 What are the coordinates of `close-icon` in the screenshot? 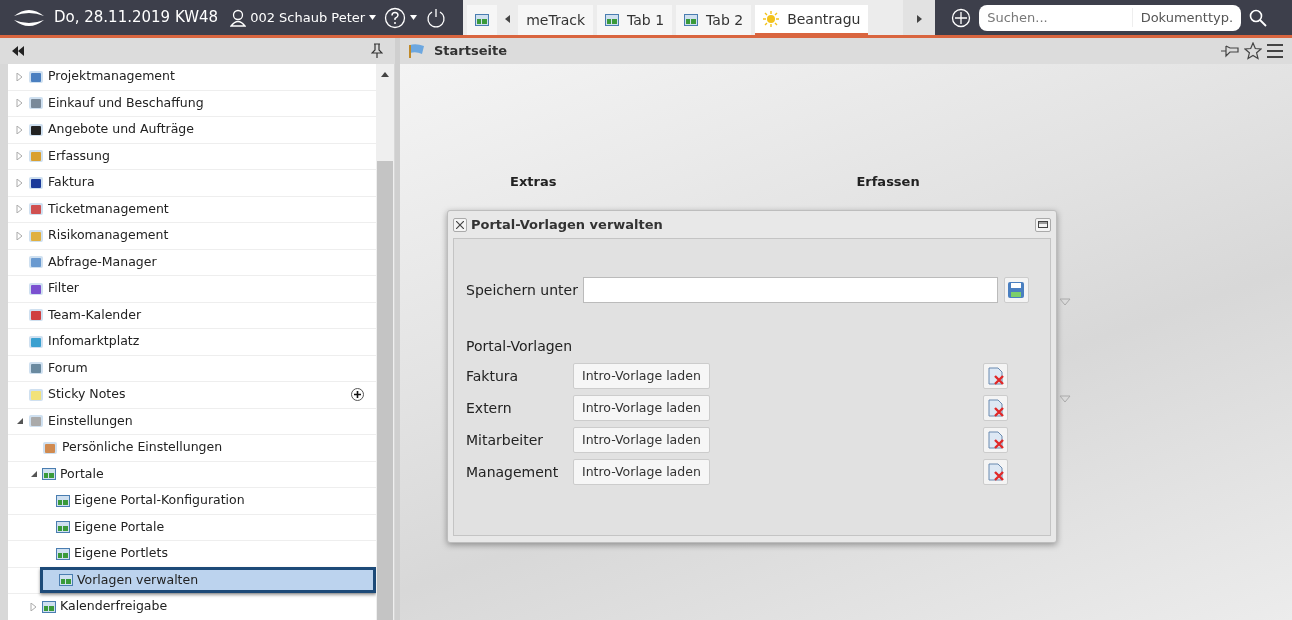 It's located at (460, 224).